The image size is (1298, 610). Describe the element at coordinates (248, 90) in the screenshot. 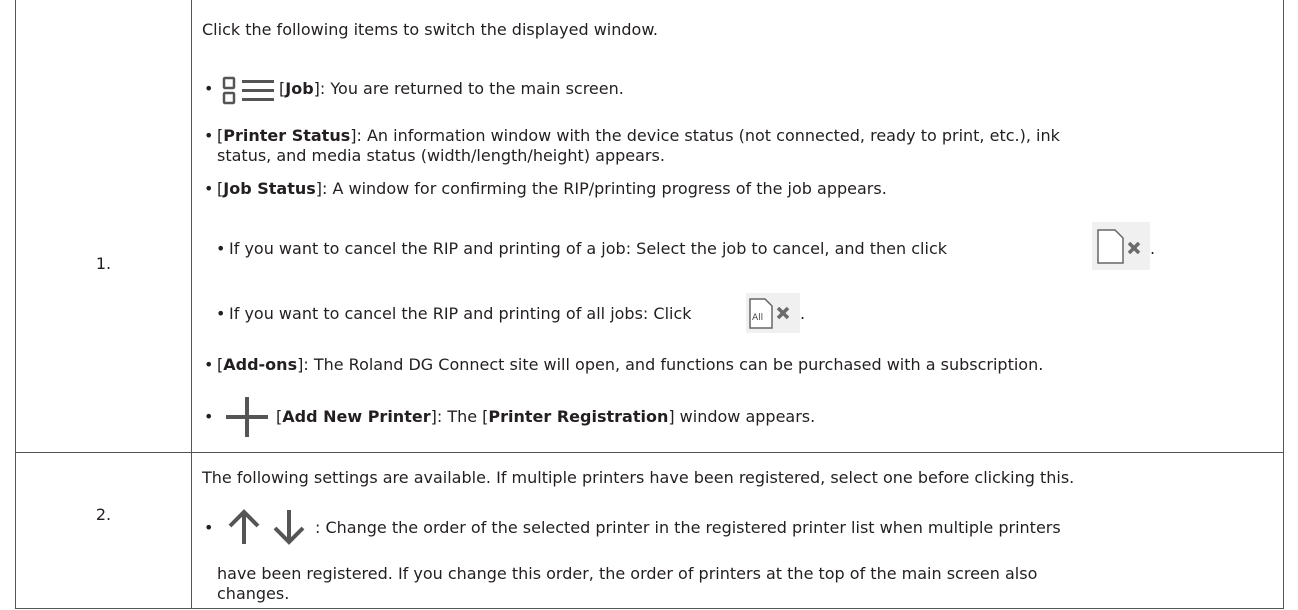

I see `job-list-icon` at that location.